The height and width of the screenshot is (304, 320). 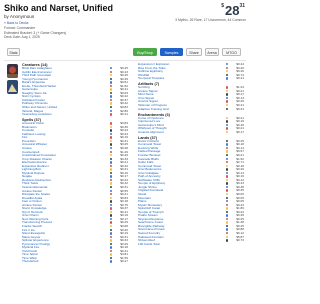 I want to click on card-price: $0.27, so click(x=124, y=261).